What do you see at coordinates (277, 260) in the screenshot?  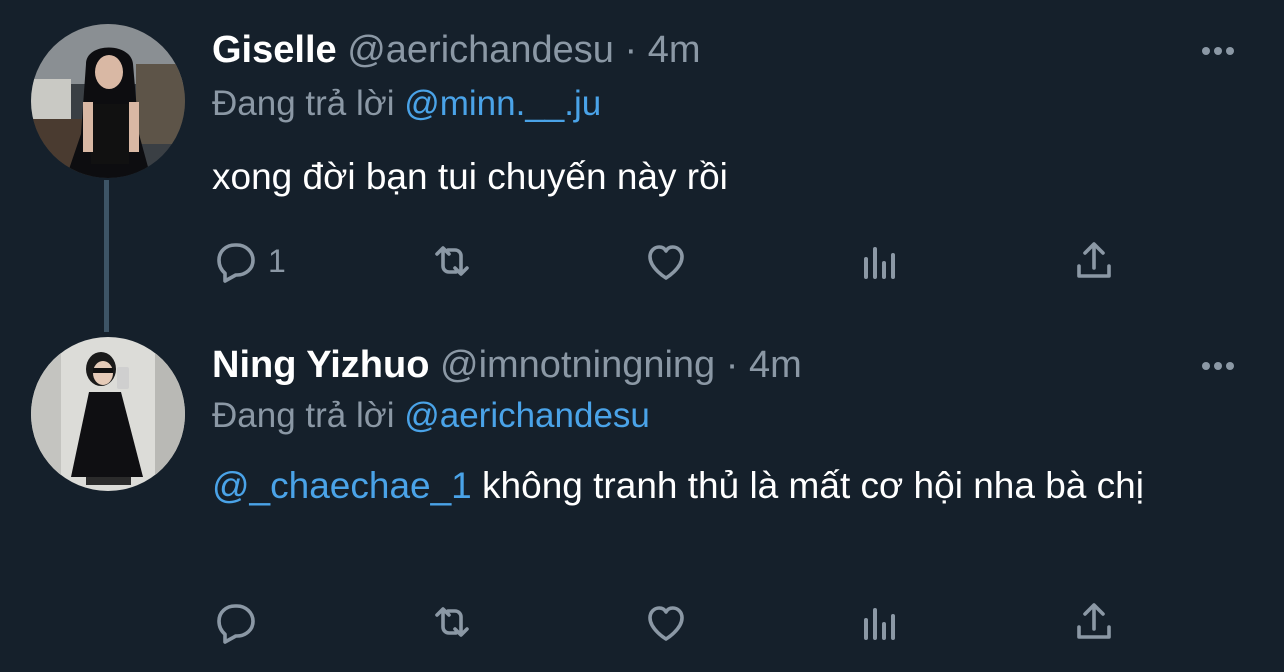 I see `reply-count: 1` at bounding box center [277, 260].